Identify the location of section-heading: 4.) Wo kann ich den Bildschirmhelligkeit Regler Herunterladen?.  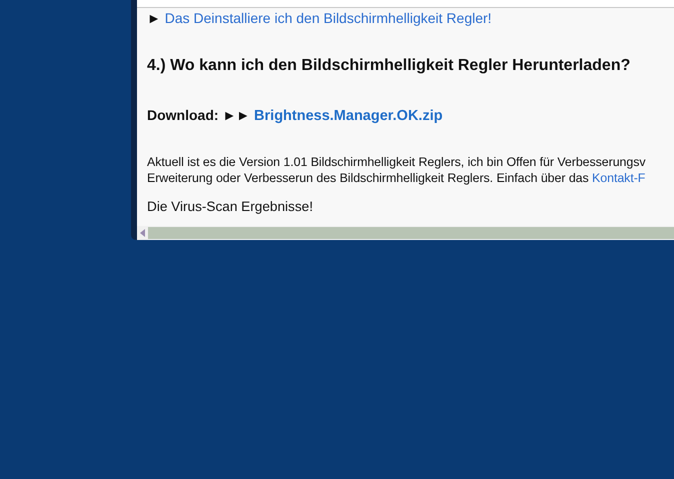
(389, 66).